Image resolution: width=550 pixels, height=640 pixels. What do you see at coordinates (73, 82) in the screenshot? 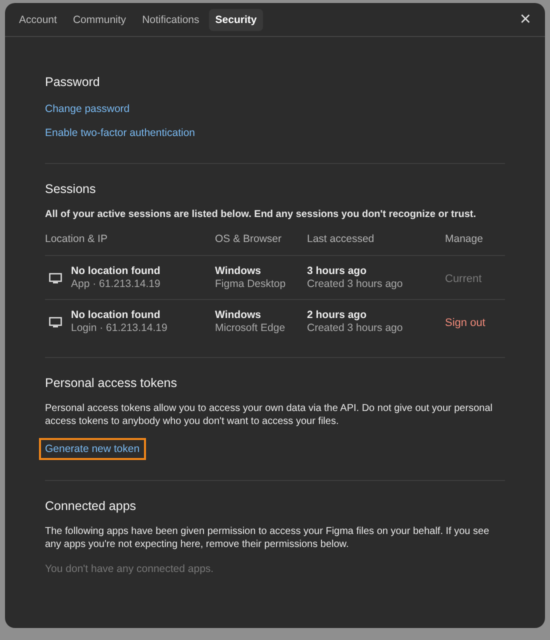
I see `section-heading: Password` at bounding box center [73, 82].